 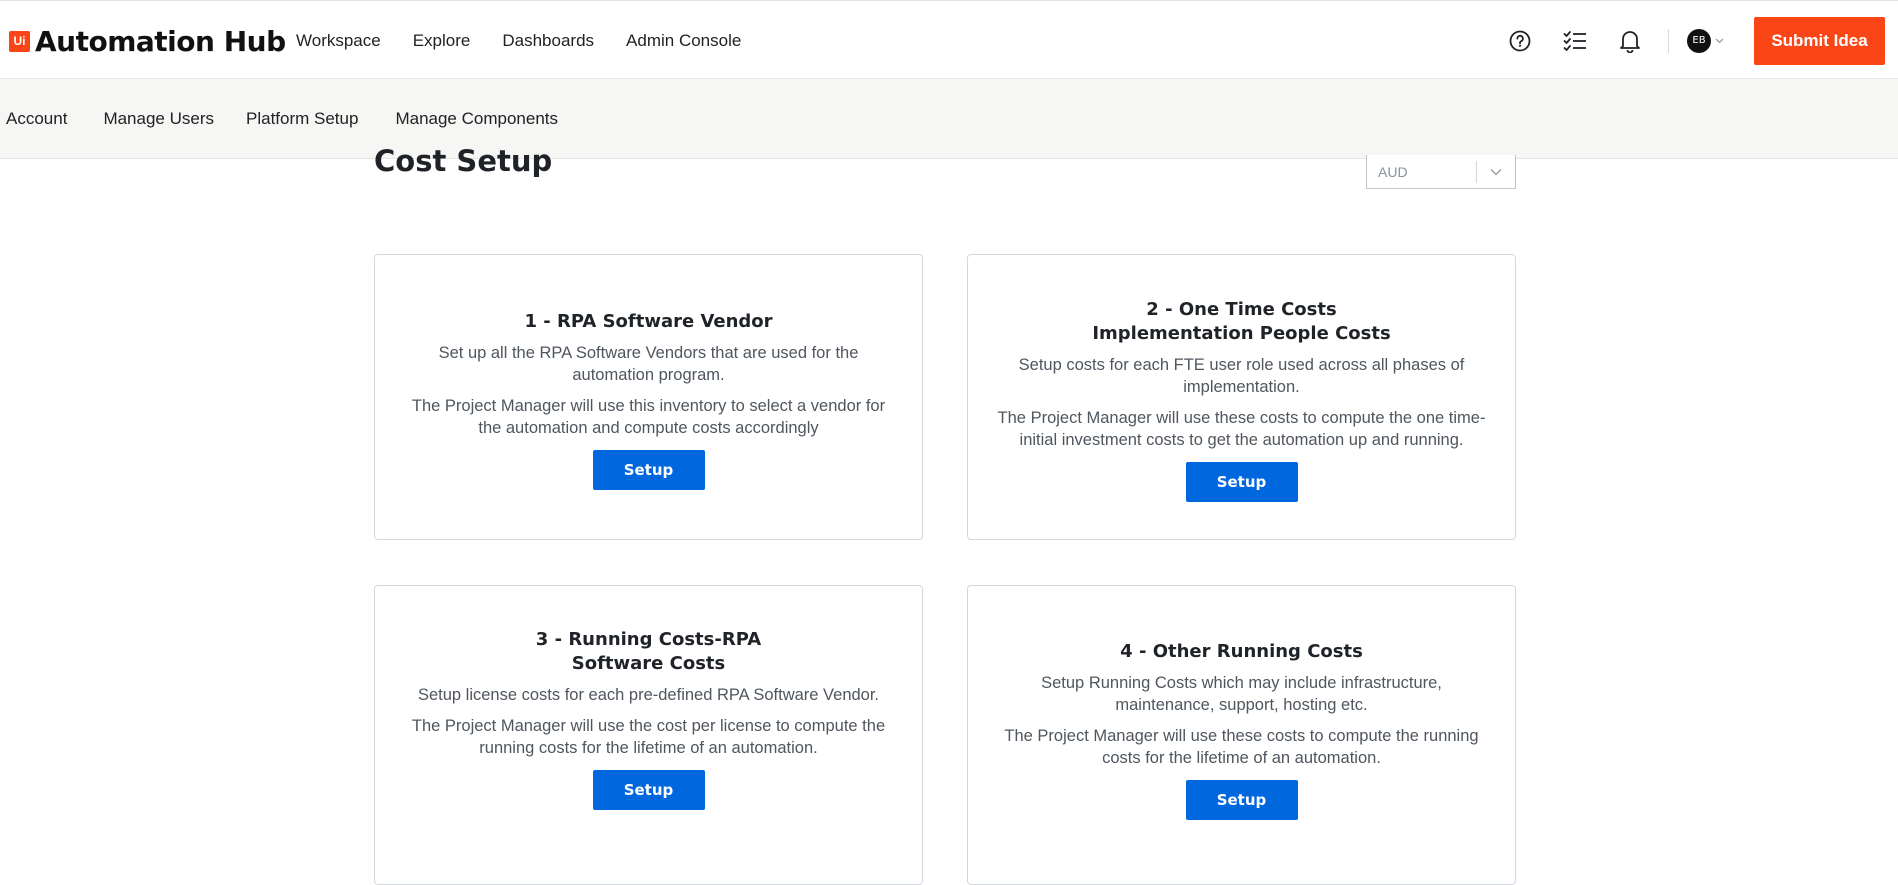 What do you see at coordinates (463, 161) in the screenshot?
I see `page-title: Cost Setup` at bounding box center [463, 161].